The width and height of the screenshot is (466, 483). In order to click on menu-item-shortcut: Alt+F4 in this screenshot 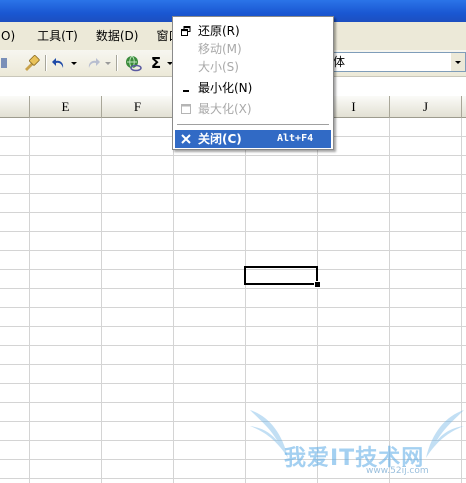, I will do `click(295, 138)`.